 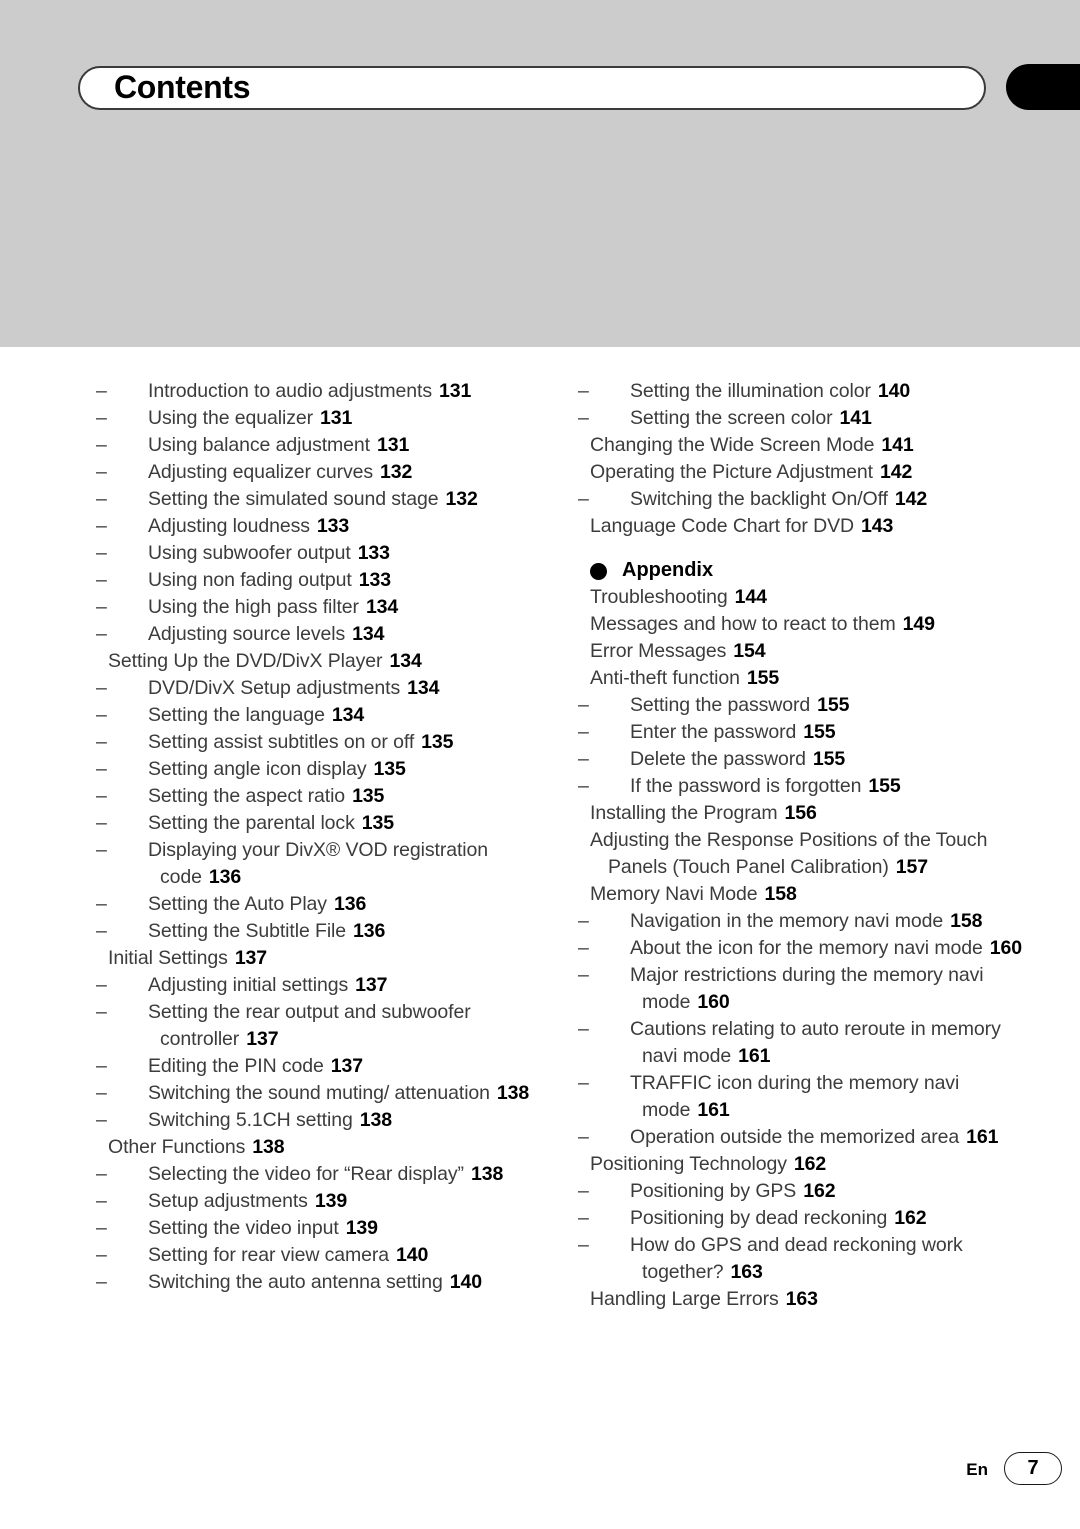 What do you see at coordinates (389, 769) in the screenshot?
I see `toc-entry-page-number: 135` at bounding box center [389, 769].